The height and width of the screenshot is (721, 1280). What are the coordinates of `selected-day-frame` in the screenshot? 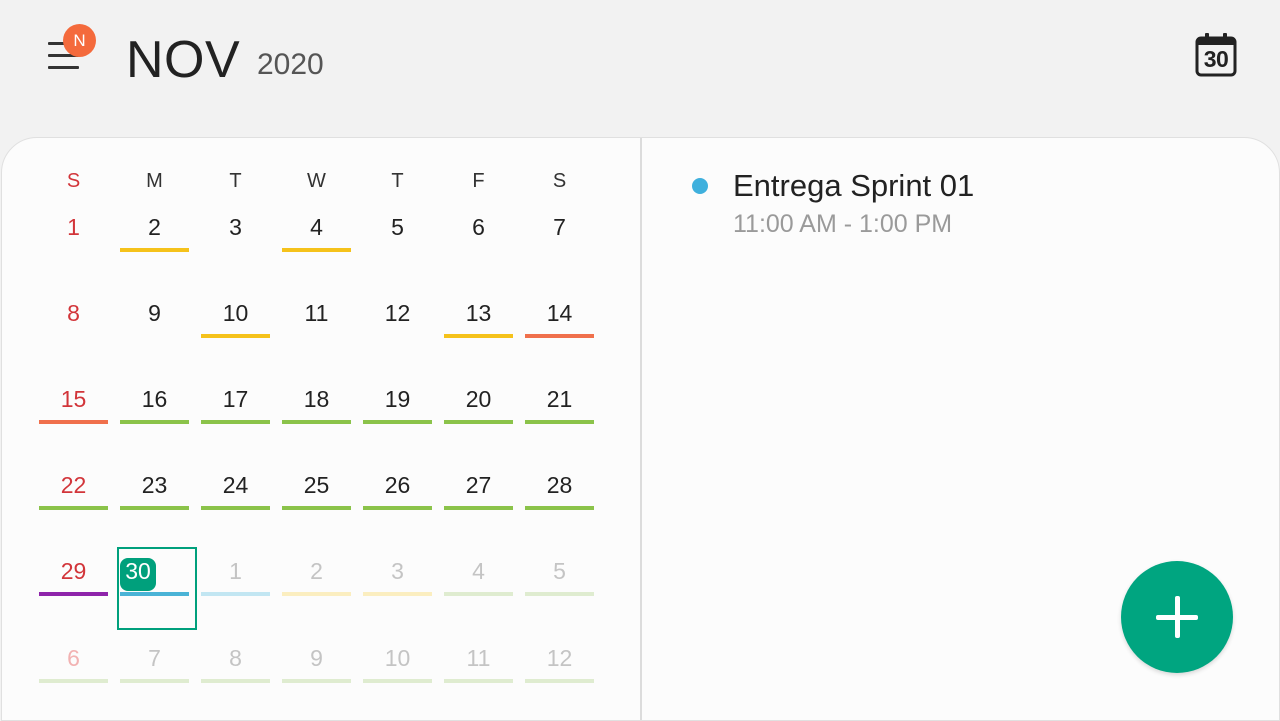 It's located at (157, 588).